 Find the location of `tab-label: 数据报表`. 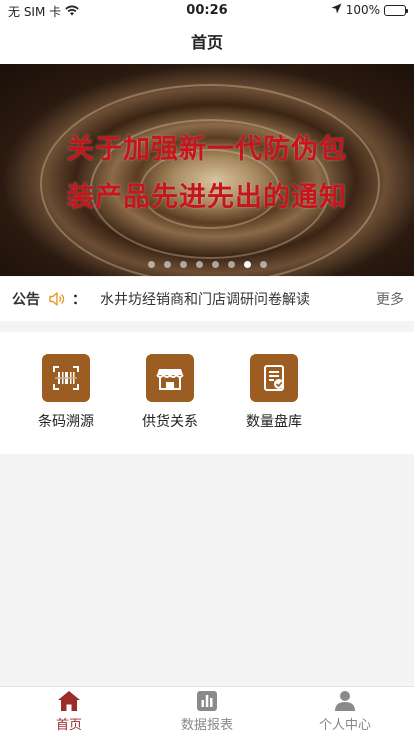

tab-label: 数据报表 is located at coordinates (206, 725).